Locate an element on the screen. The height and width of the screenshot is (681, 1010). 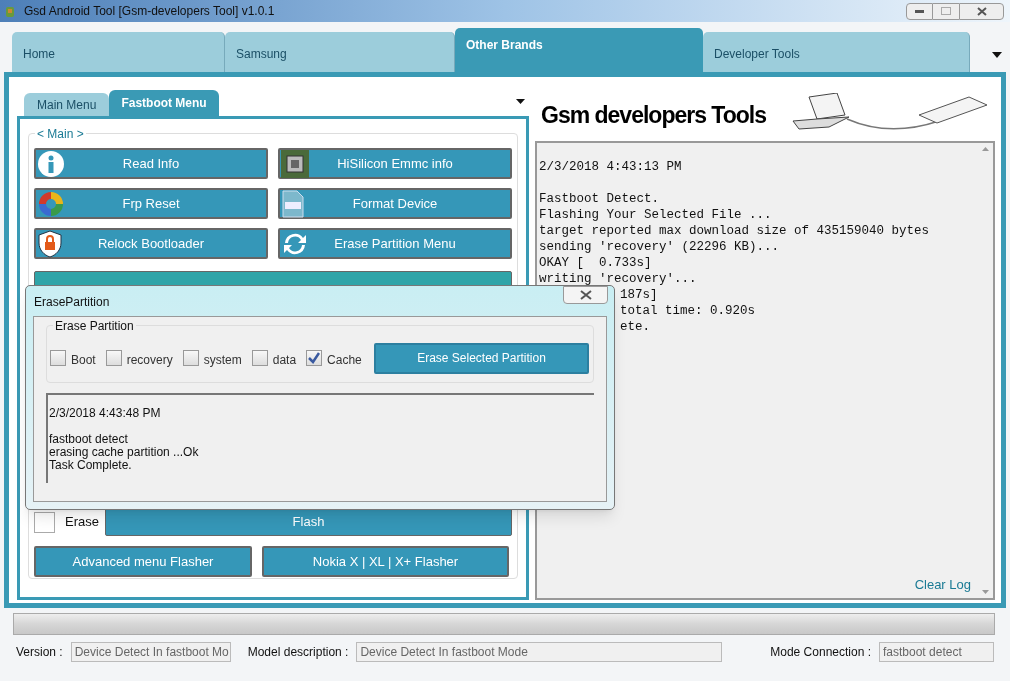
read-only-field: fastboot detect is located at coordinates (936, 652).